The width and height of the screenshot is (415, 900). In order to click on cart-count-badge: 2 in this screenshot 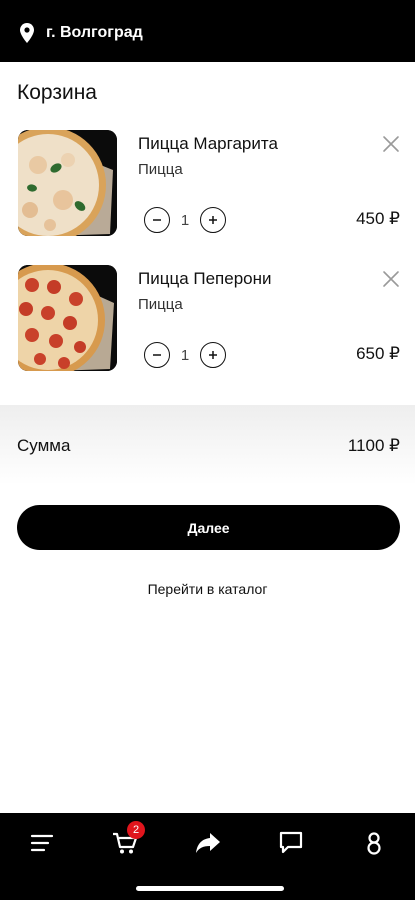, I will do `click(136, 830)`.